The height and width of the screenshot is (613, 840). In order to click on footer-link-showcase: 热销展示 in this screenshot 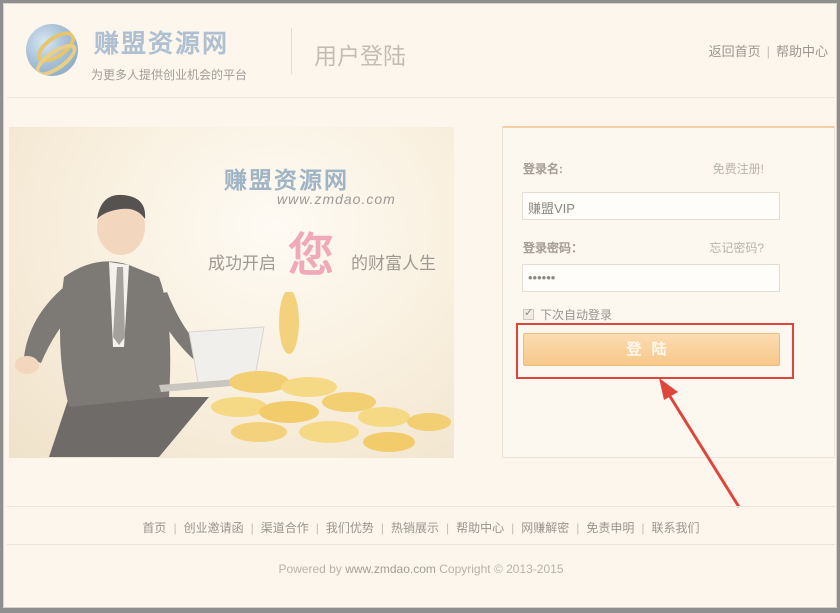, I will do `click(415, 528)`.